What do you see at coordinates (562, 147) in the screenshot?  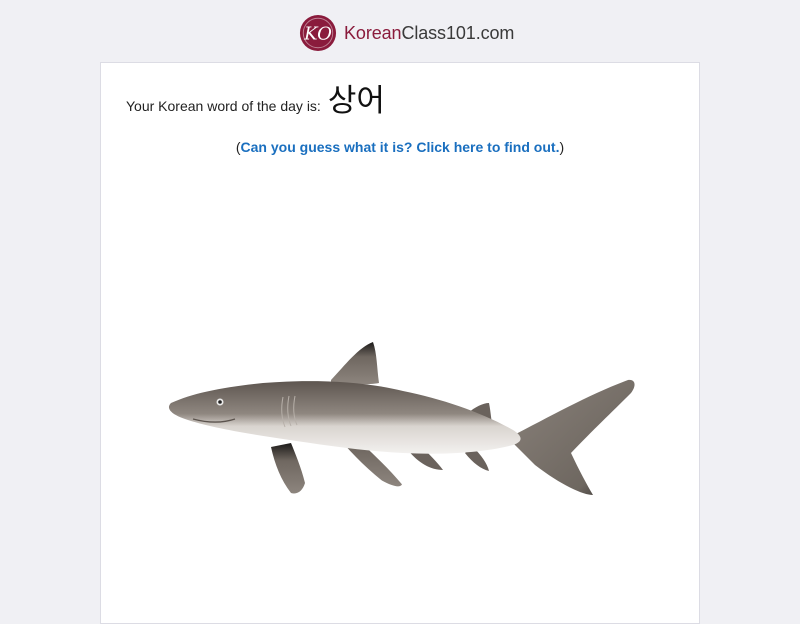 I see `hint-close-paren: )` at bounding box center [562, 147].